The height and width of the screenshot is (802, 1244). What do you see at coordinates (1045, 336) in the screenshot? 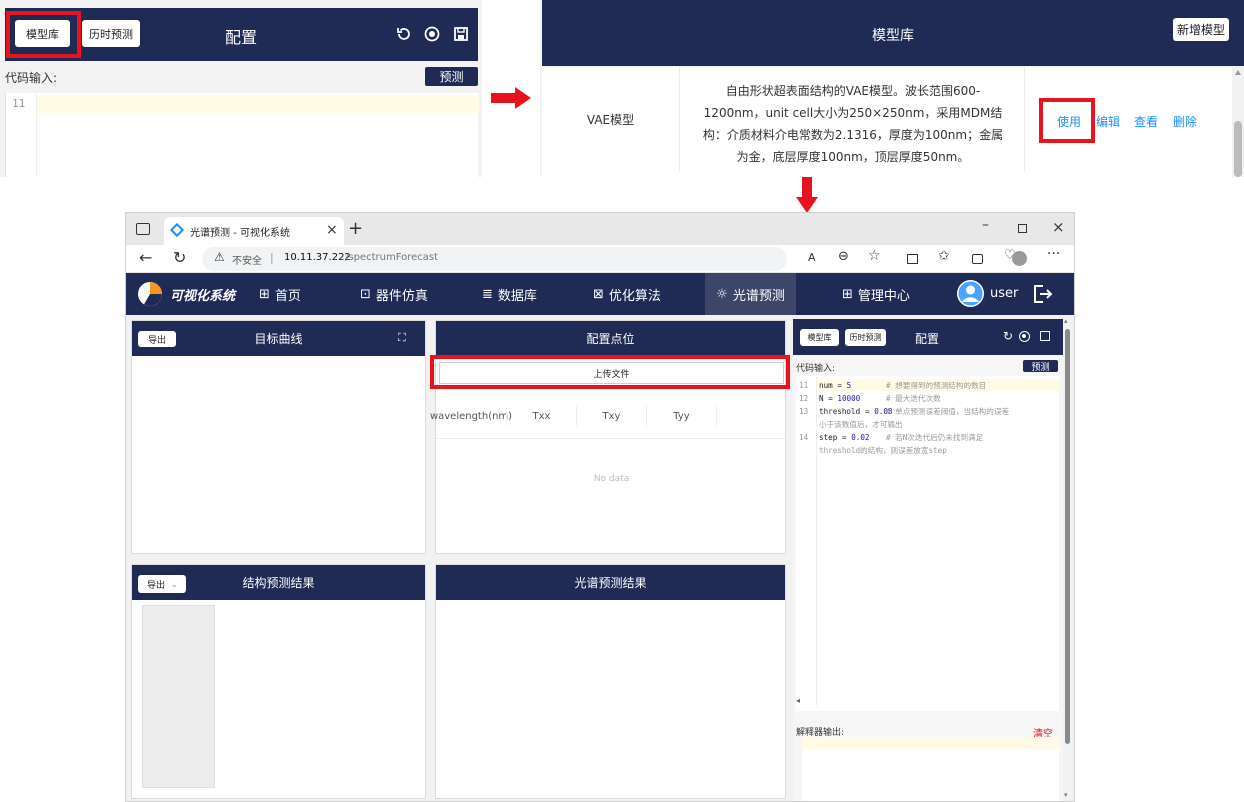
I see `config-save-icon` at bounding box center [1045, 336].